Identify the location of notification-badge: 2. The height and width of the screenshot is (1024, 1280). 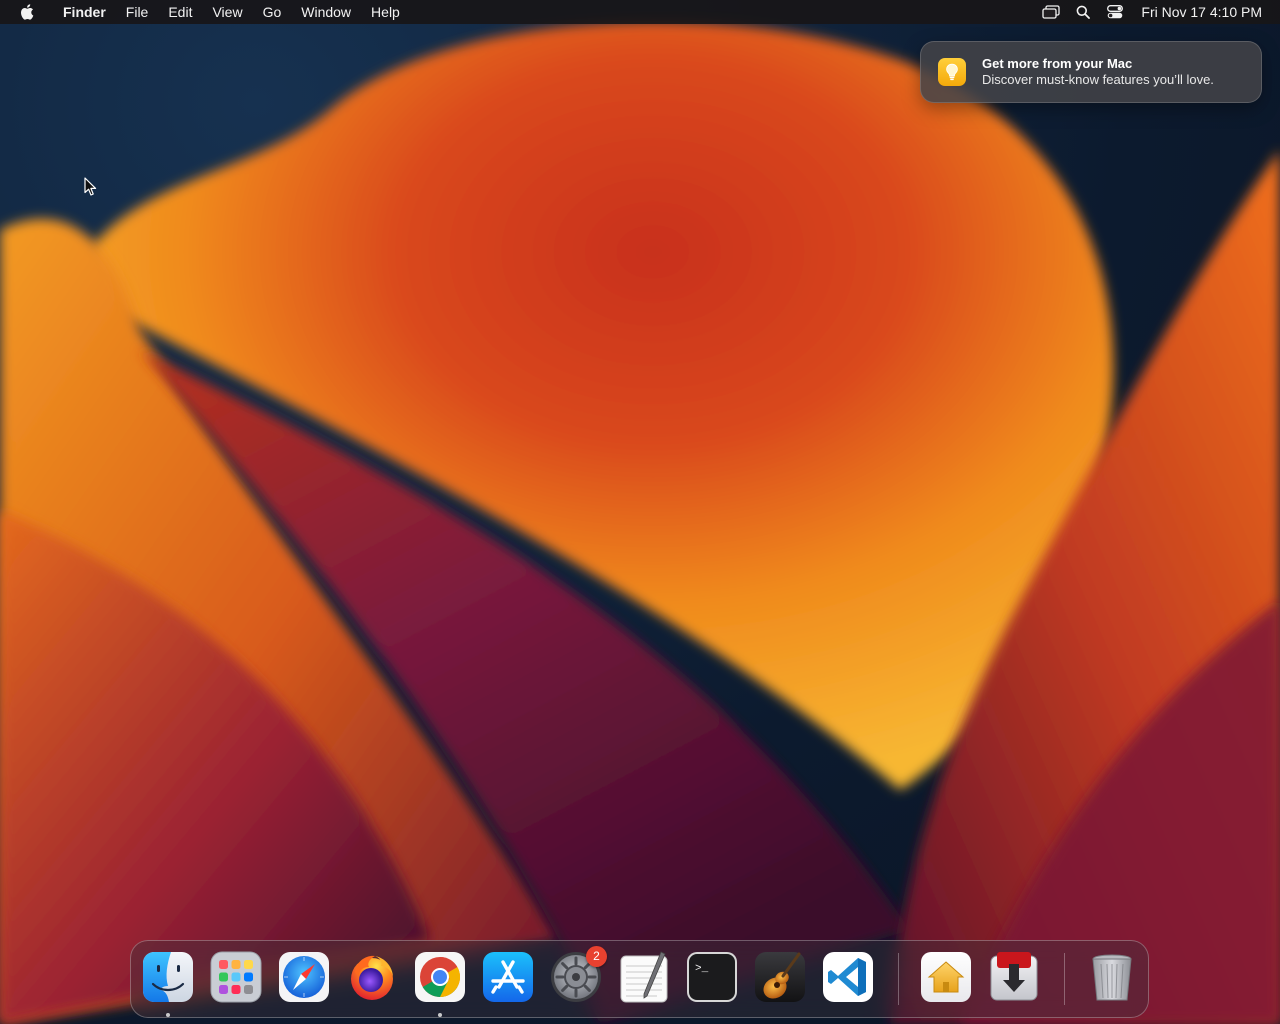
(596, 956).